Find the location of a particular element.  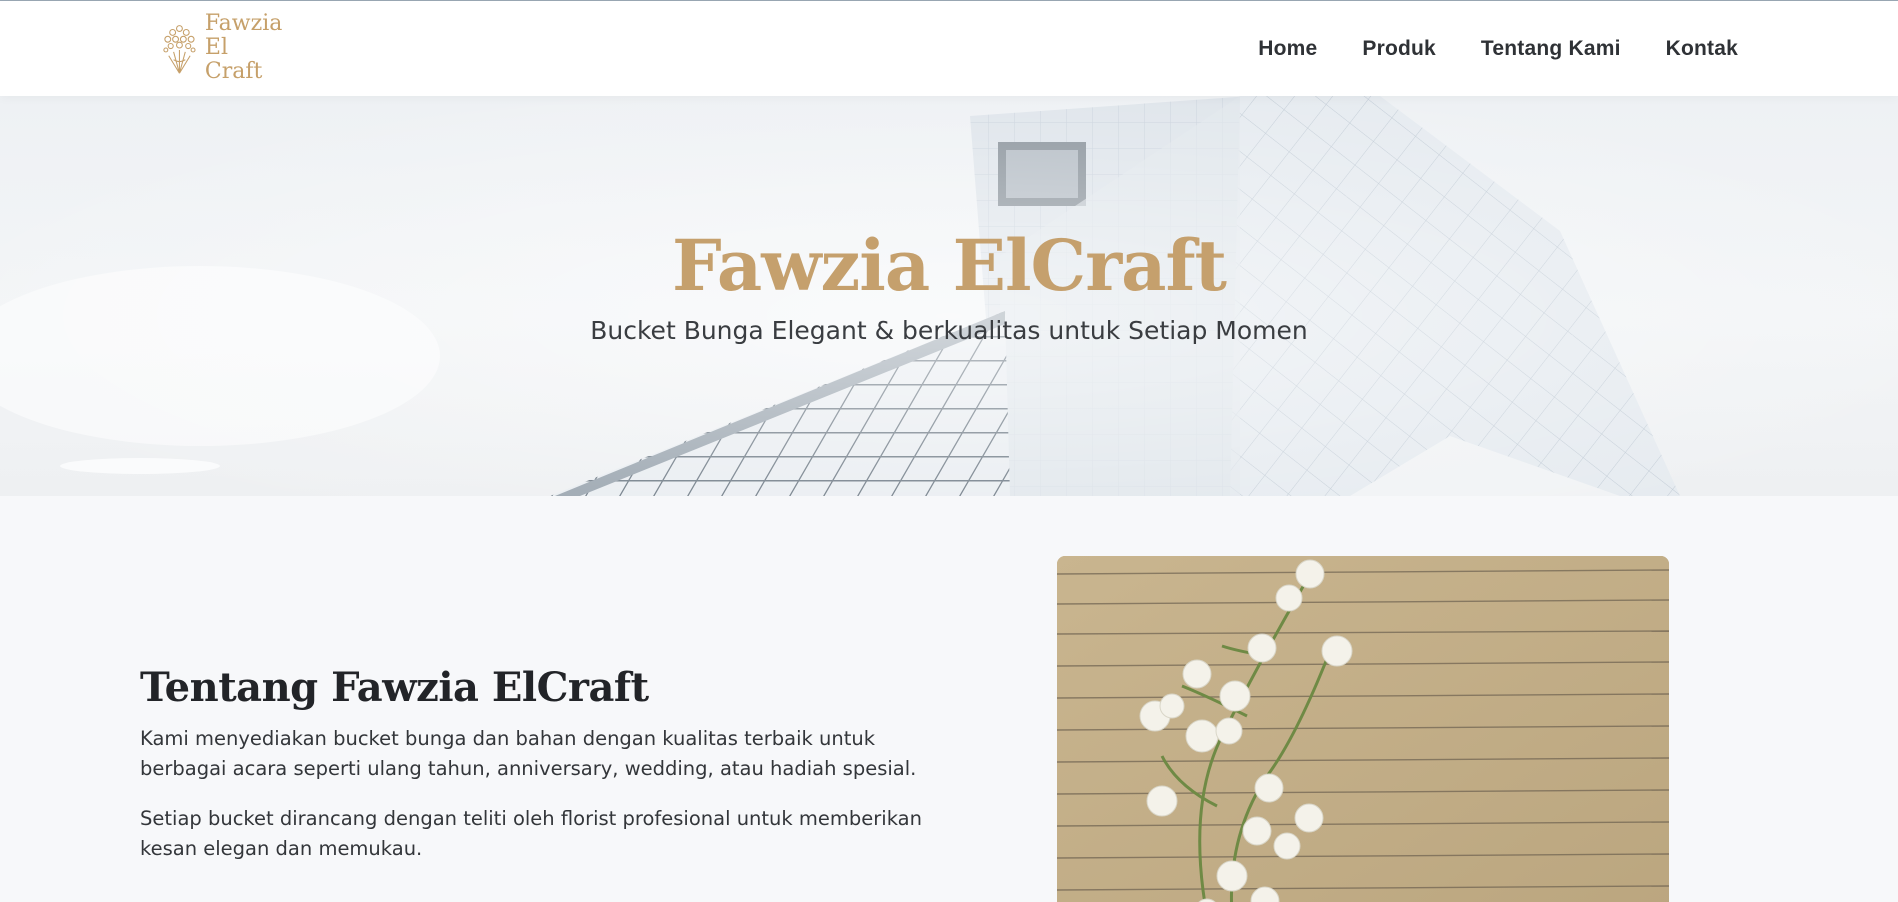

nav-home: Home is located at coordinates (1287, 49).